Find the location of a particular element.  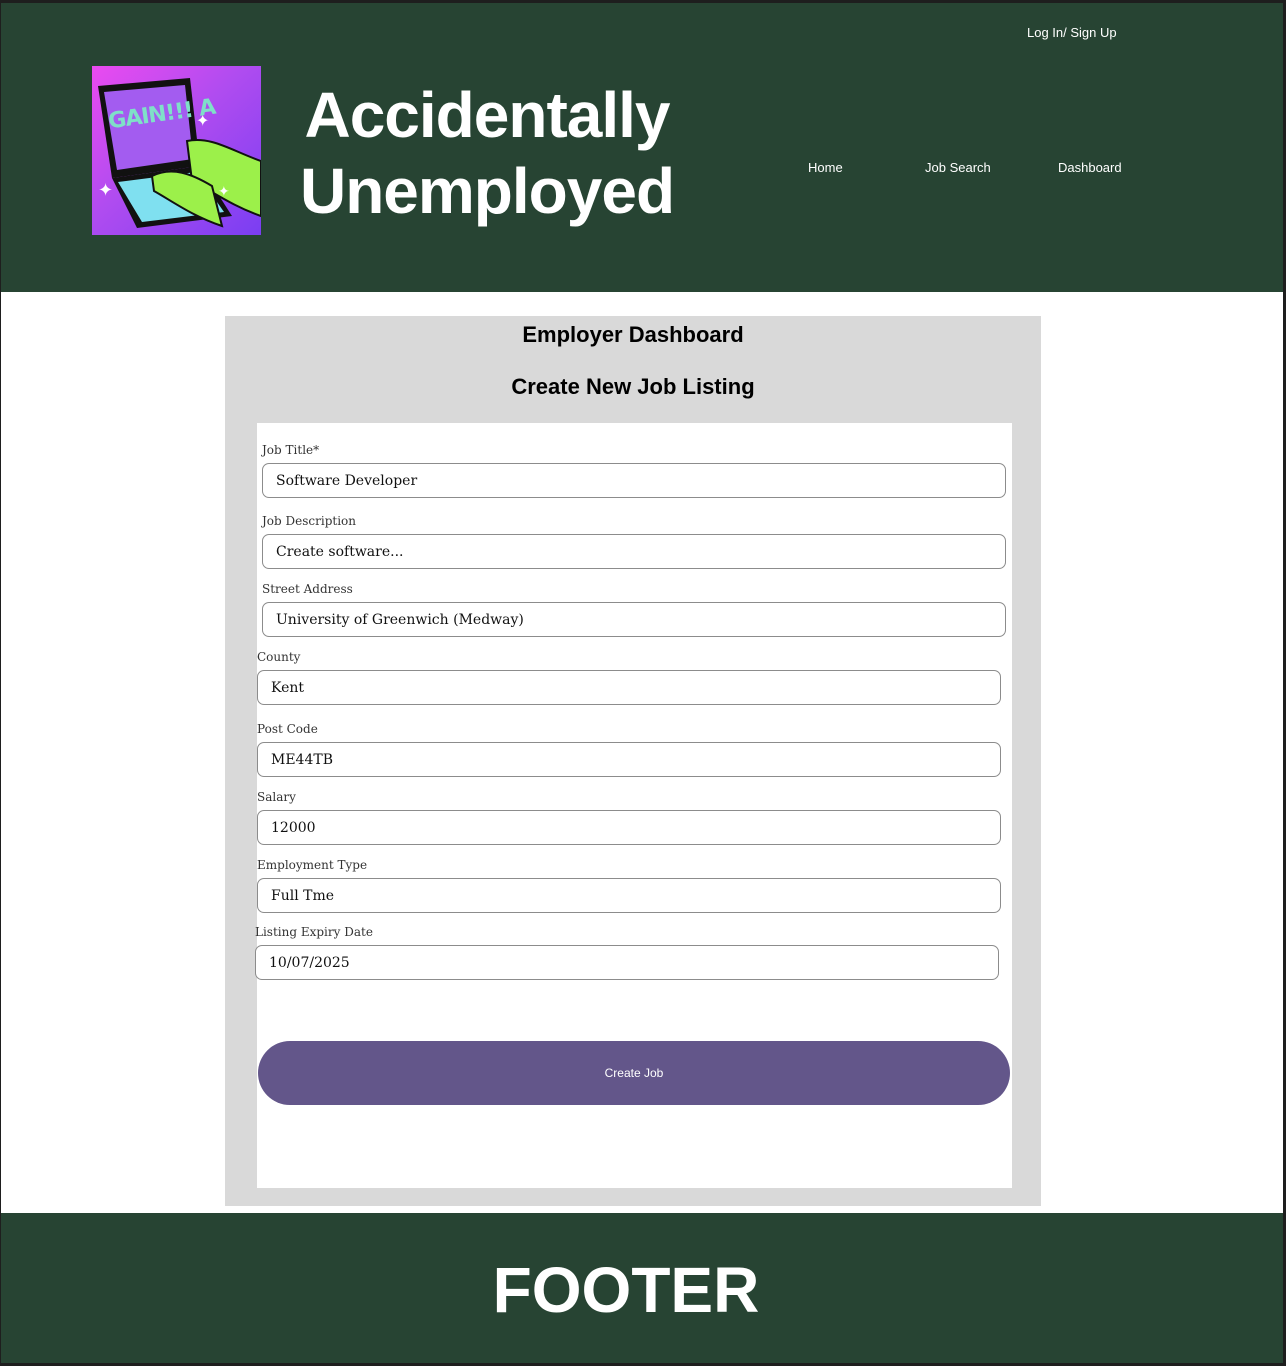

listing-expiry-date-label: Listing Expiry Date is located at coordinates (314, 932).